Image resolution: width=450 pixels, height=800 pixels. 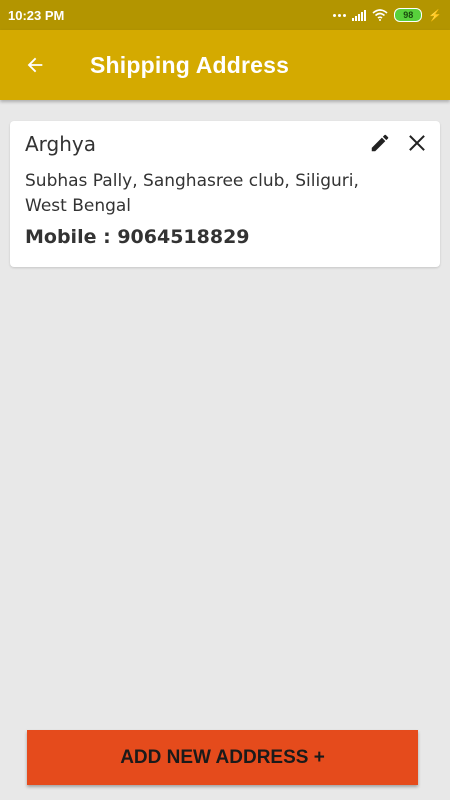 I want to click on back-button, so click(x=35, y=65).